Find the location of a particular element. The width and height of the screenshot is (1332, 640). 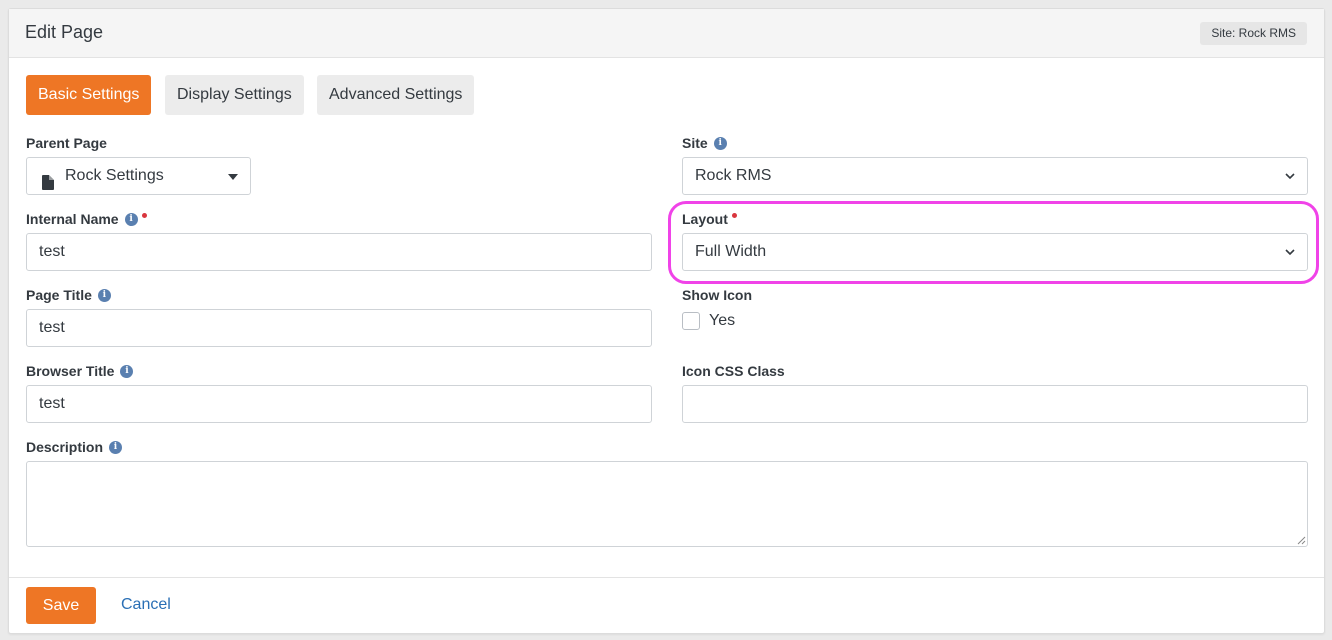

site-select: Rock RMS is located at coordinates (995, 176).